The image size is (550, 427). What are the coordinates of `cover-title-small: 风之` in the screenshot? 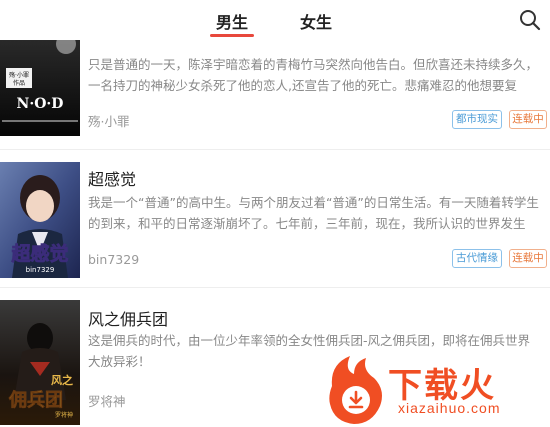 It's located at (62, 380).